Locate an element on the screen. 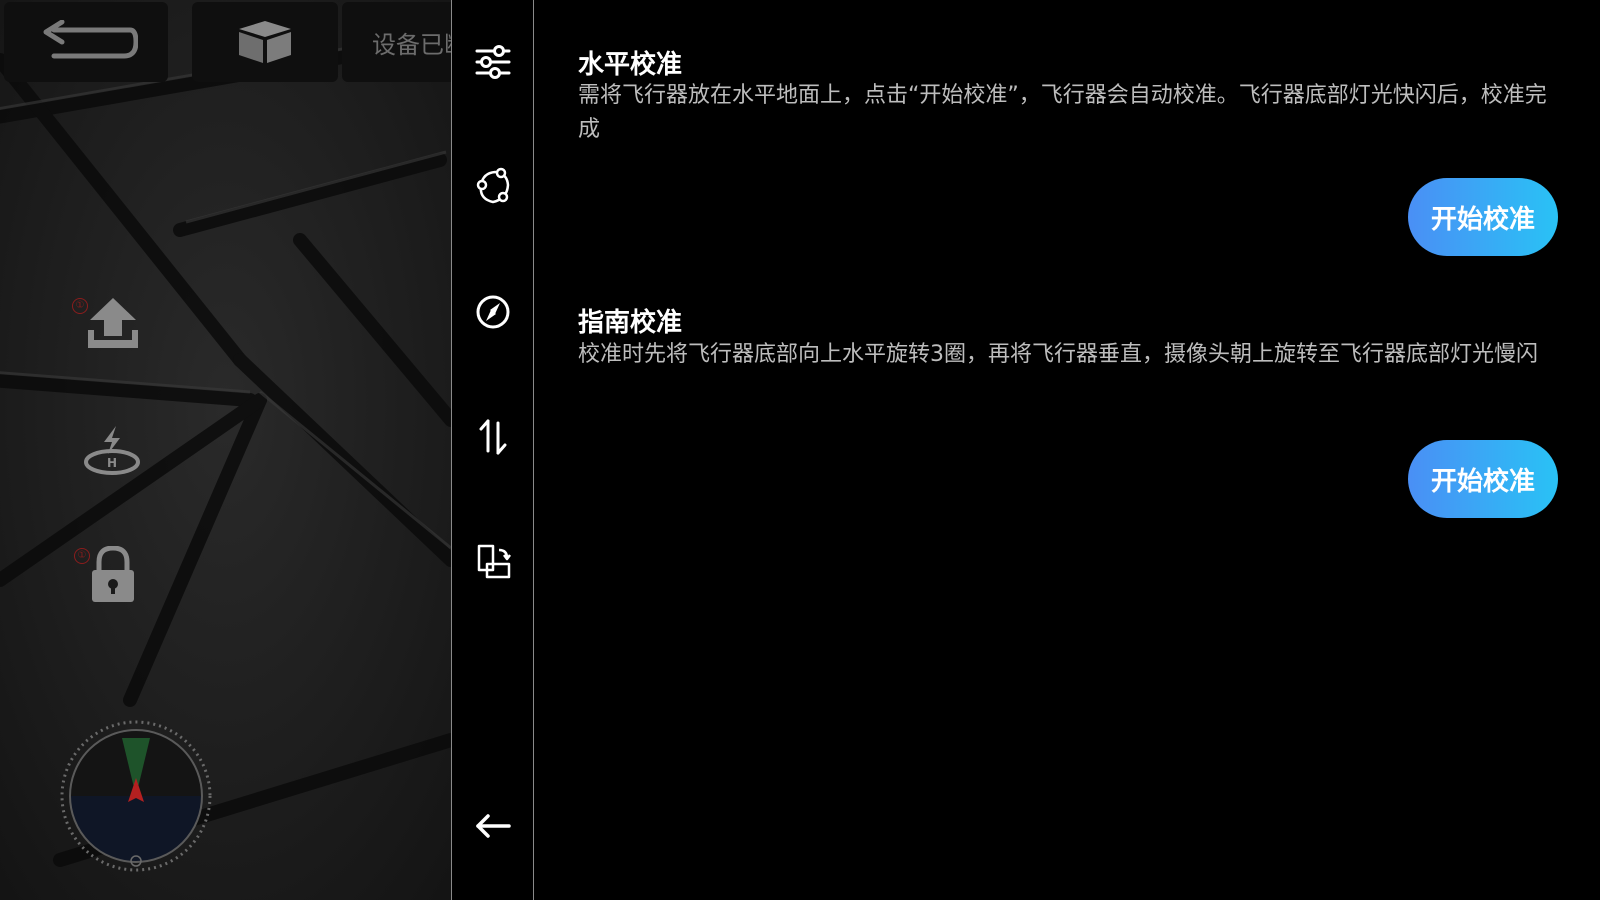 This screenshot has height=900, width=1600. rail-collapse-button is located at coordinates (492, 826).